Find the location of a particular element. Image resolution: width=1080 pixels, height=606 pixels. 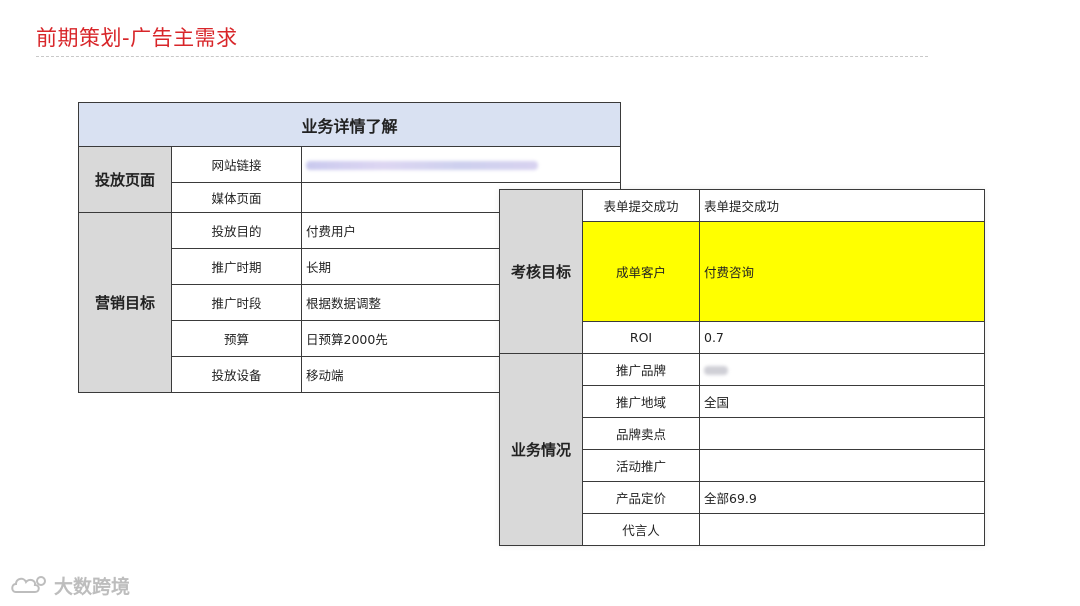

website-link-value is located at coordinates (461, 164).